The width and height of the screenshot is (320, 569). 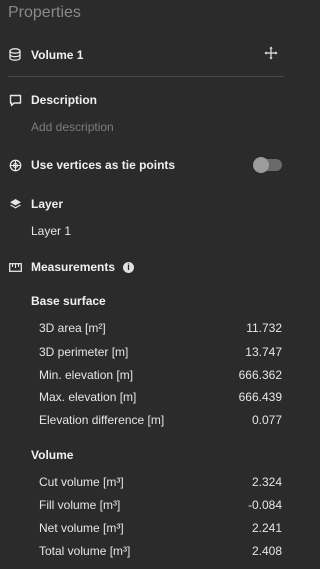 I want to click on measurement-row: Max. elevation [m] 666.439, so click(x=160, y=397).